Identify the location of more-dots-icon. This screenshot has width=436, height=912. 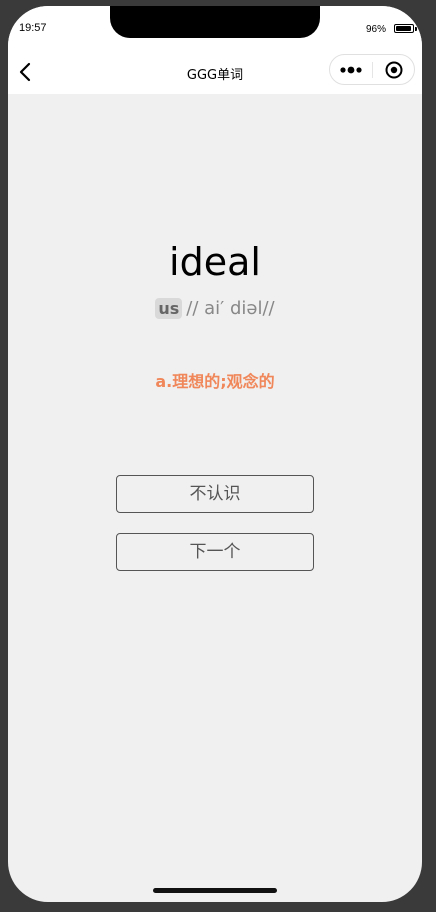
(351, 70).